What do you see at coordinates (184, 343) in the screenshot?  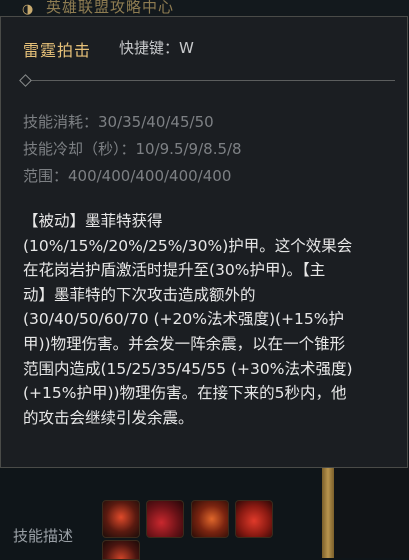 I see `description-line: 甲))物理伤害。并会发一阵余震，以在一个锥形` at bounding box center [184, 343].